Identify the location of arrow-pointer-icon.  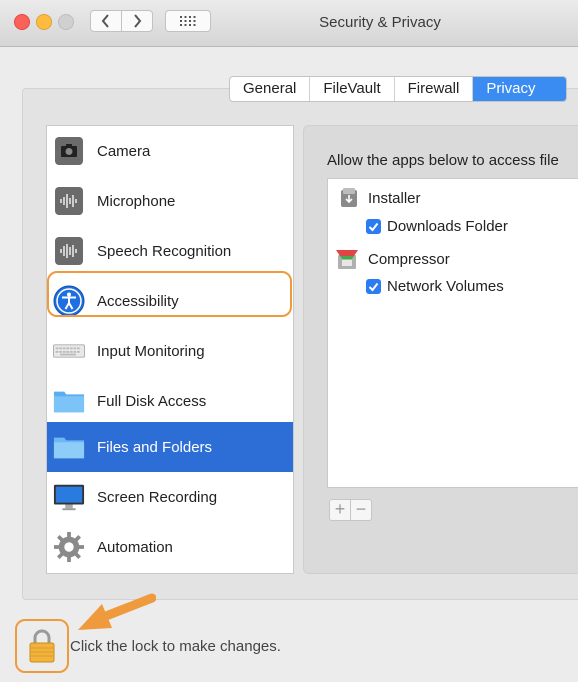
(117, 611).